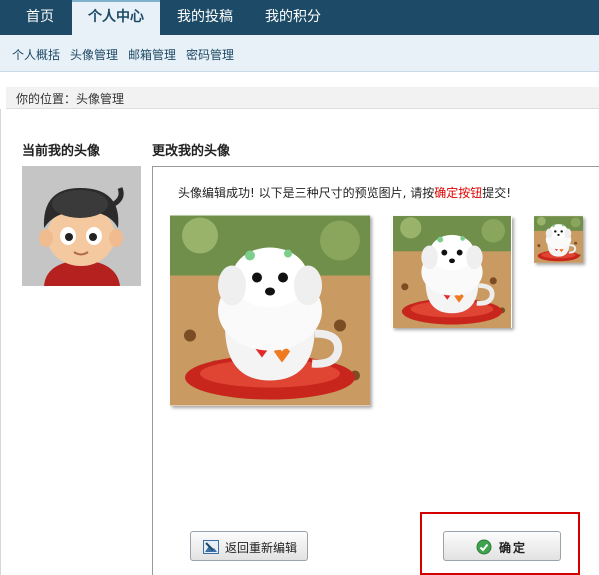  I want to click on tab-my-points: 我的积分, so click(293, 17).